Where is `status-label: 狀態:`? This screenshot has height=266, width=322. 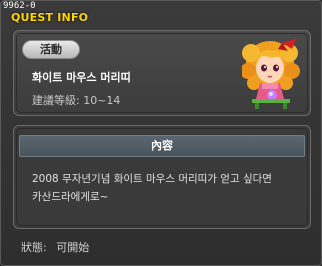
status-label: 狀態: is located at coordinates (34, 247).